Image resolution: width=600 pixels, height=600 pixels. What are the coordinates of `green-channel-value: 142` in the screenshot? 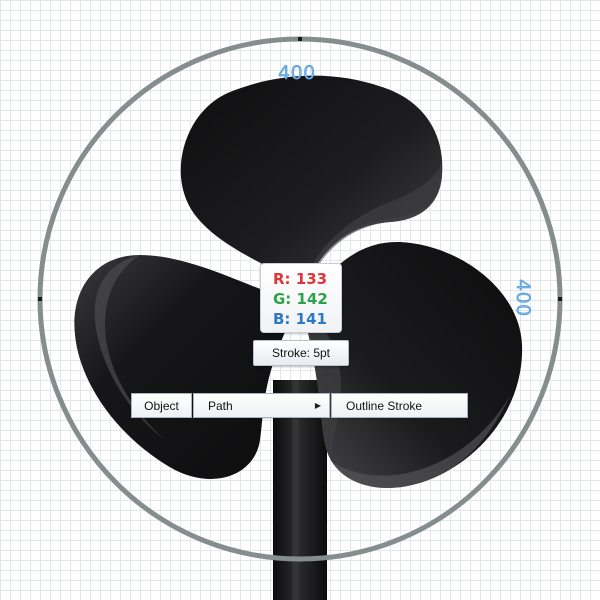 It's located at (312, 299).